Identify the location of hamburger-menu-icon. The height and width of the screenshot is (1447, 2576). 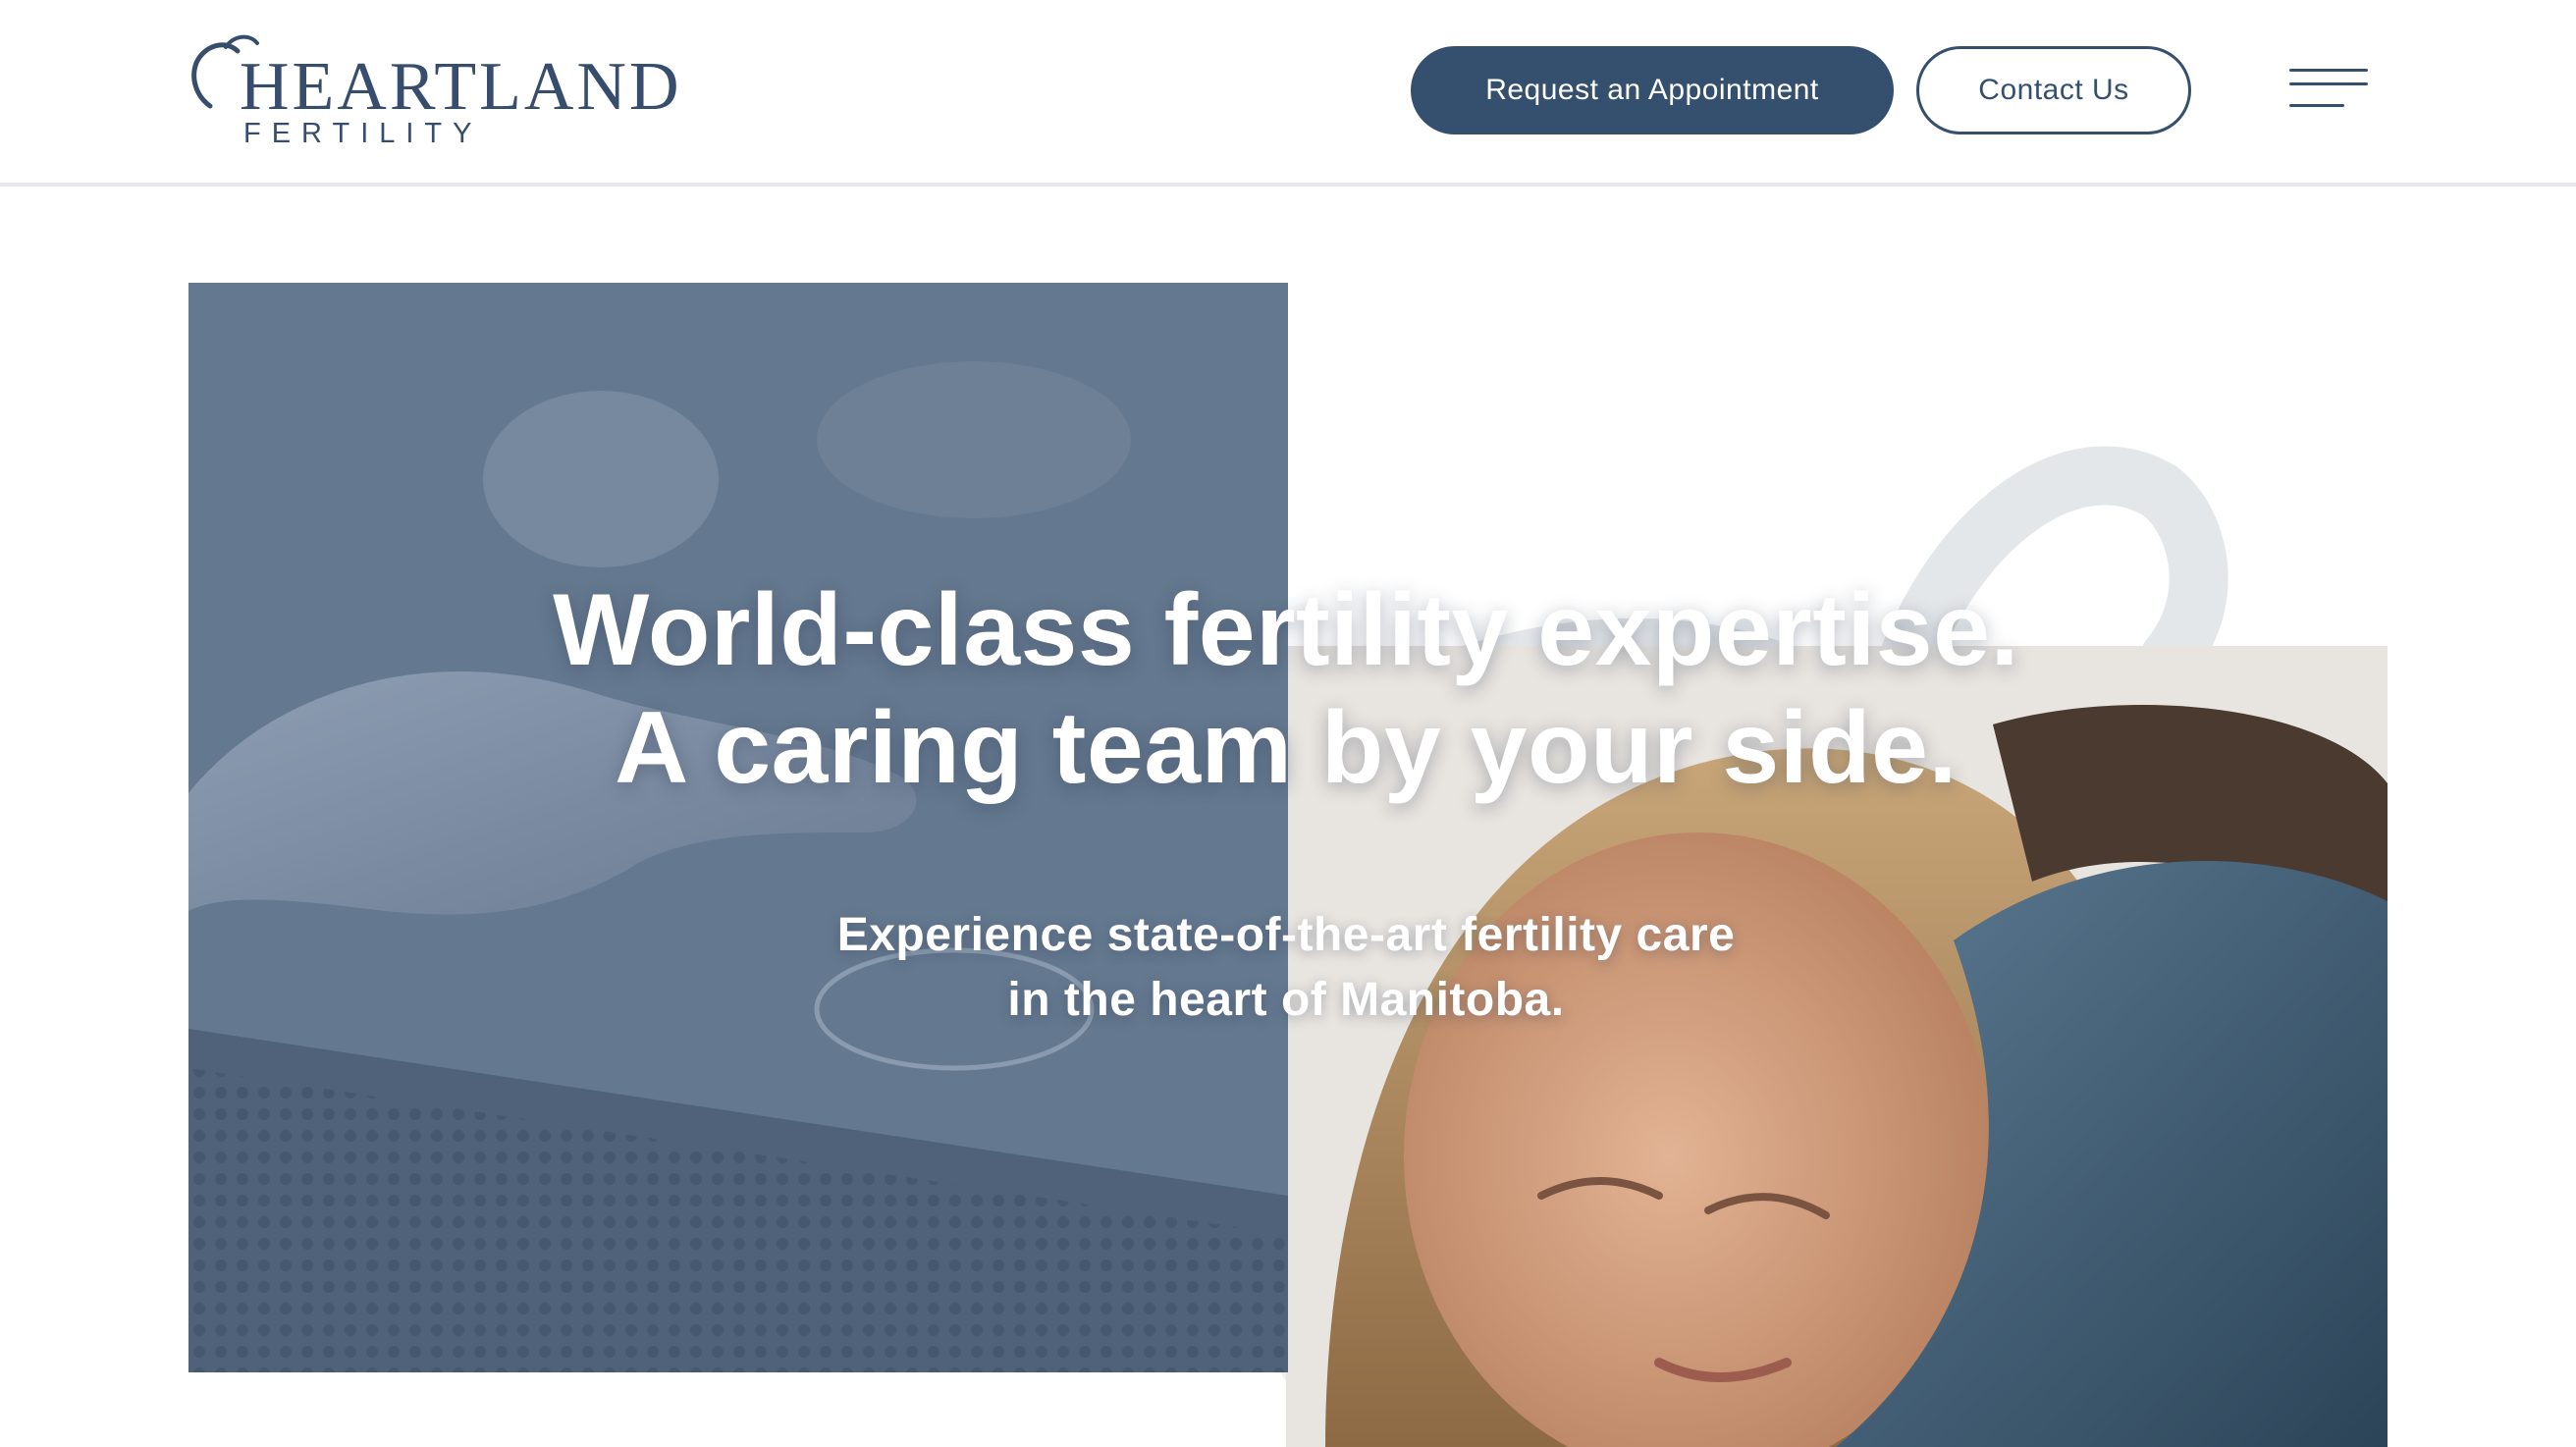
(2326, 90).